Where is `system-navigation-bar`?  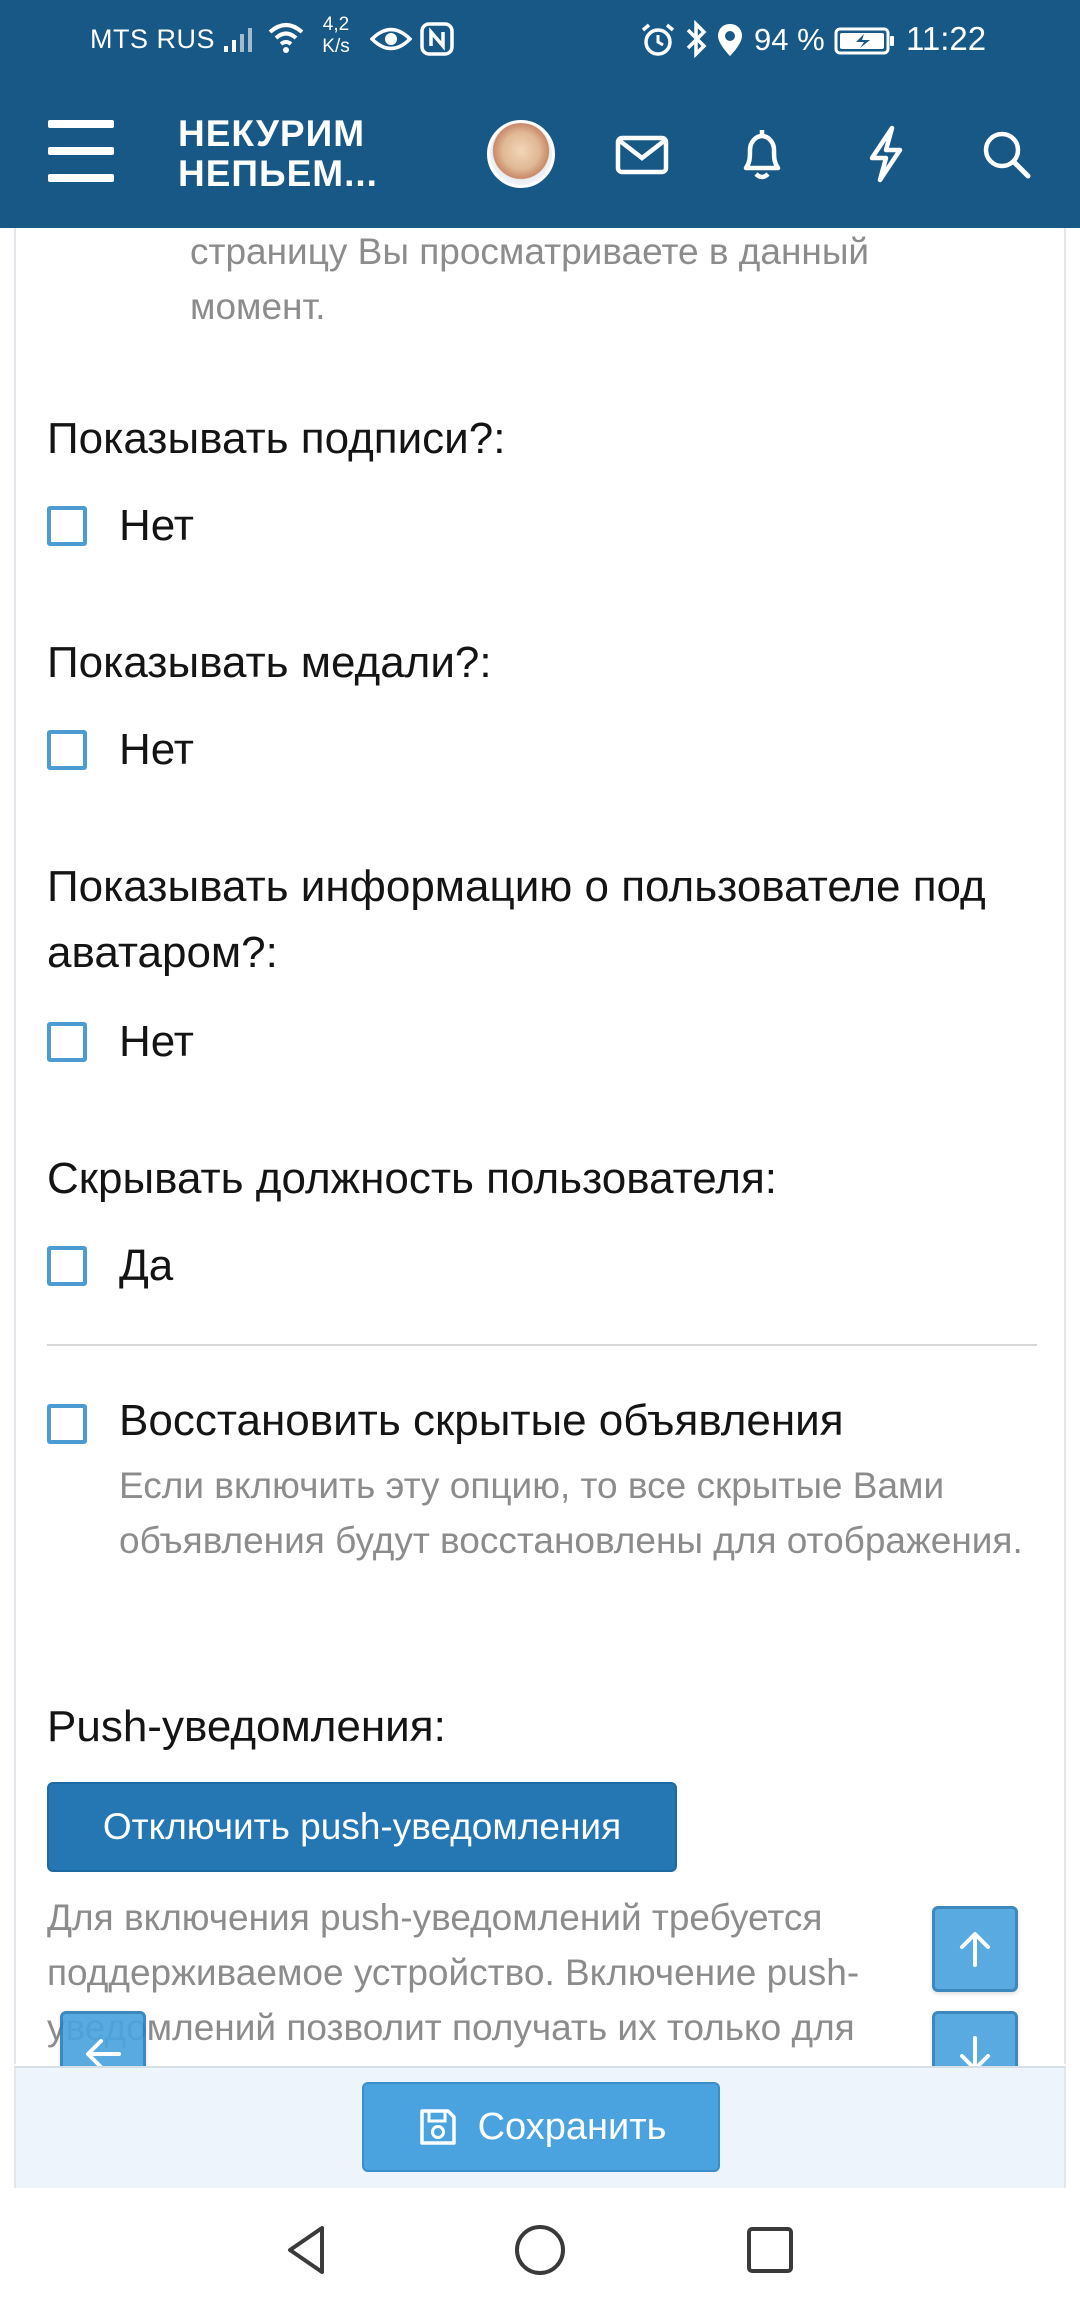
system-navigation-bar is located at coordinates (540, 2250).